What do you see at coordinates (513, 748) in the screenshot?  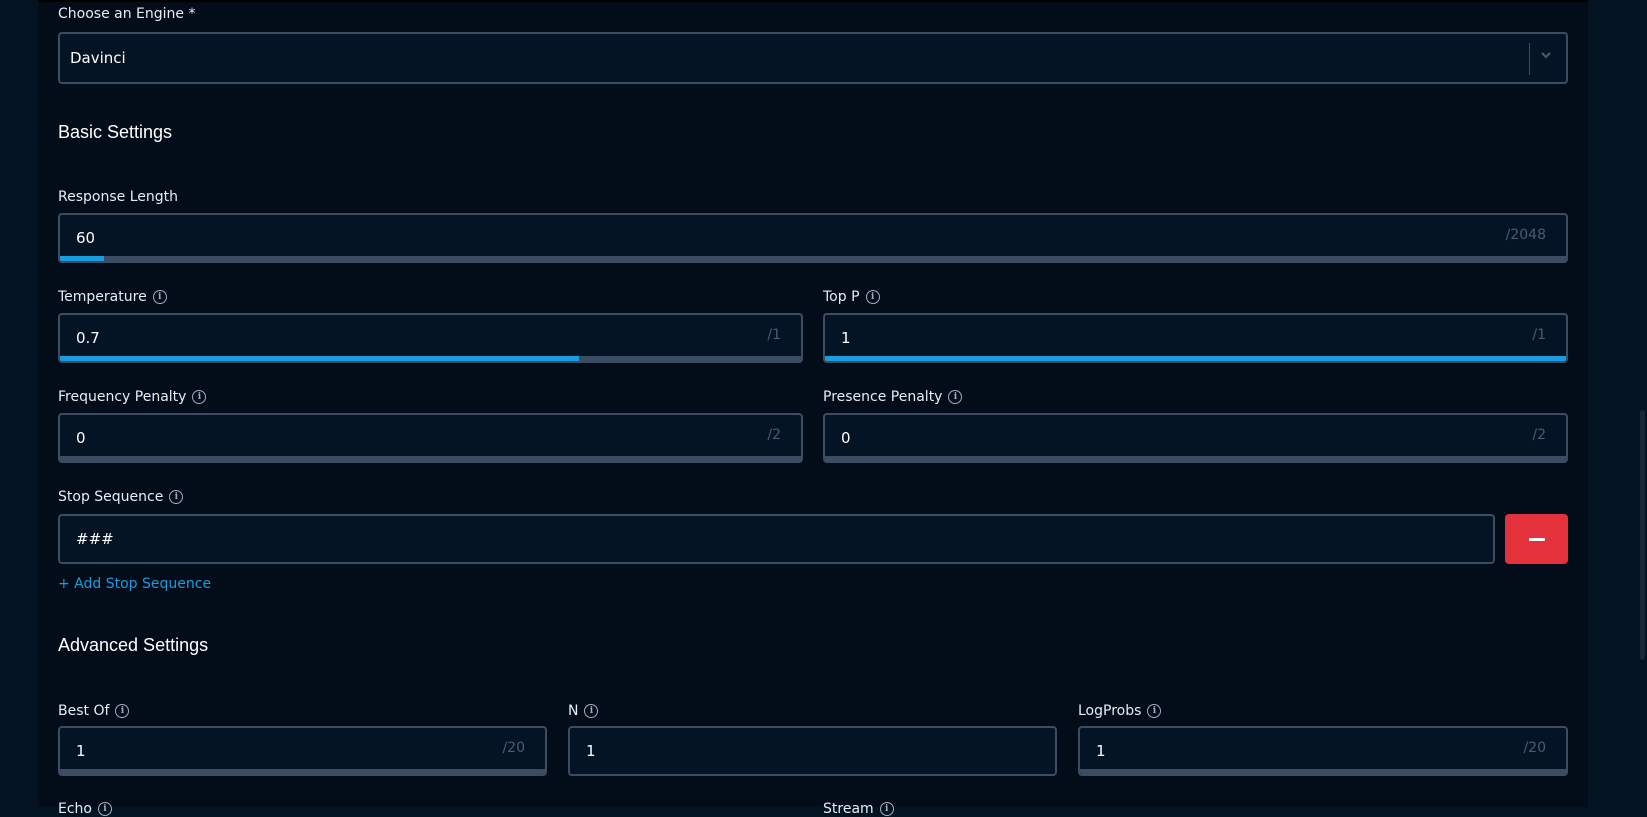 I see `best-of-max: /20` at bounding box center [513, 748].